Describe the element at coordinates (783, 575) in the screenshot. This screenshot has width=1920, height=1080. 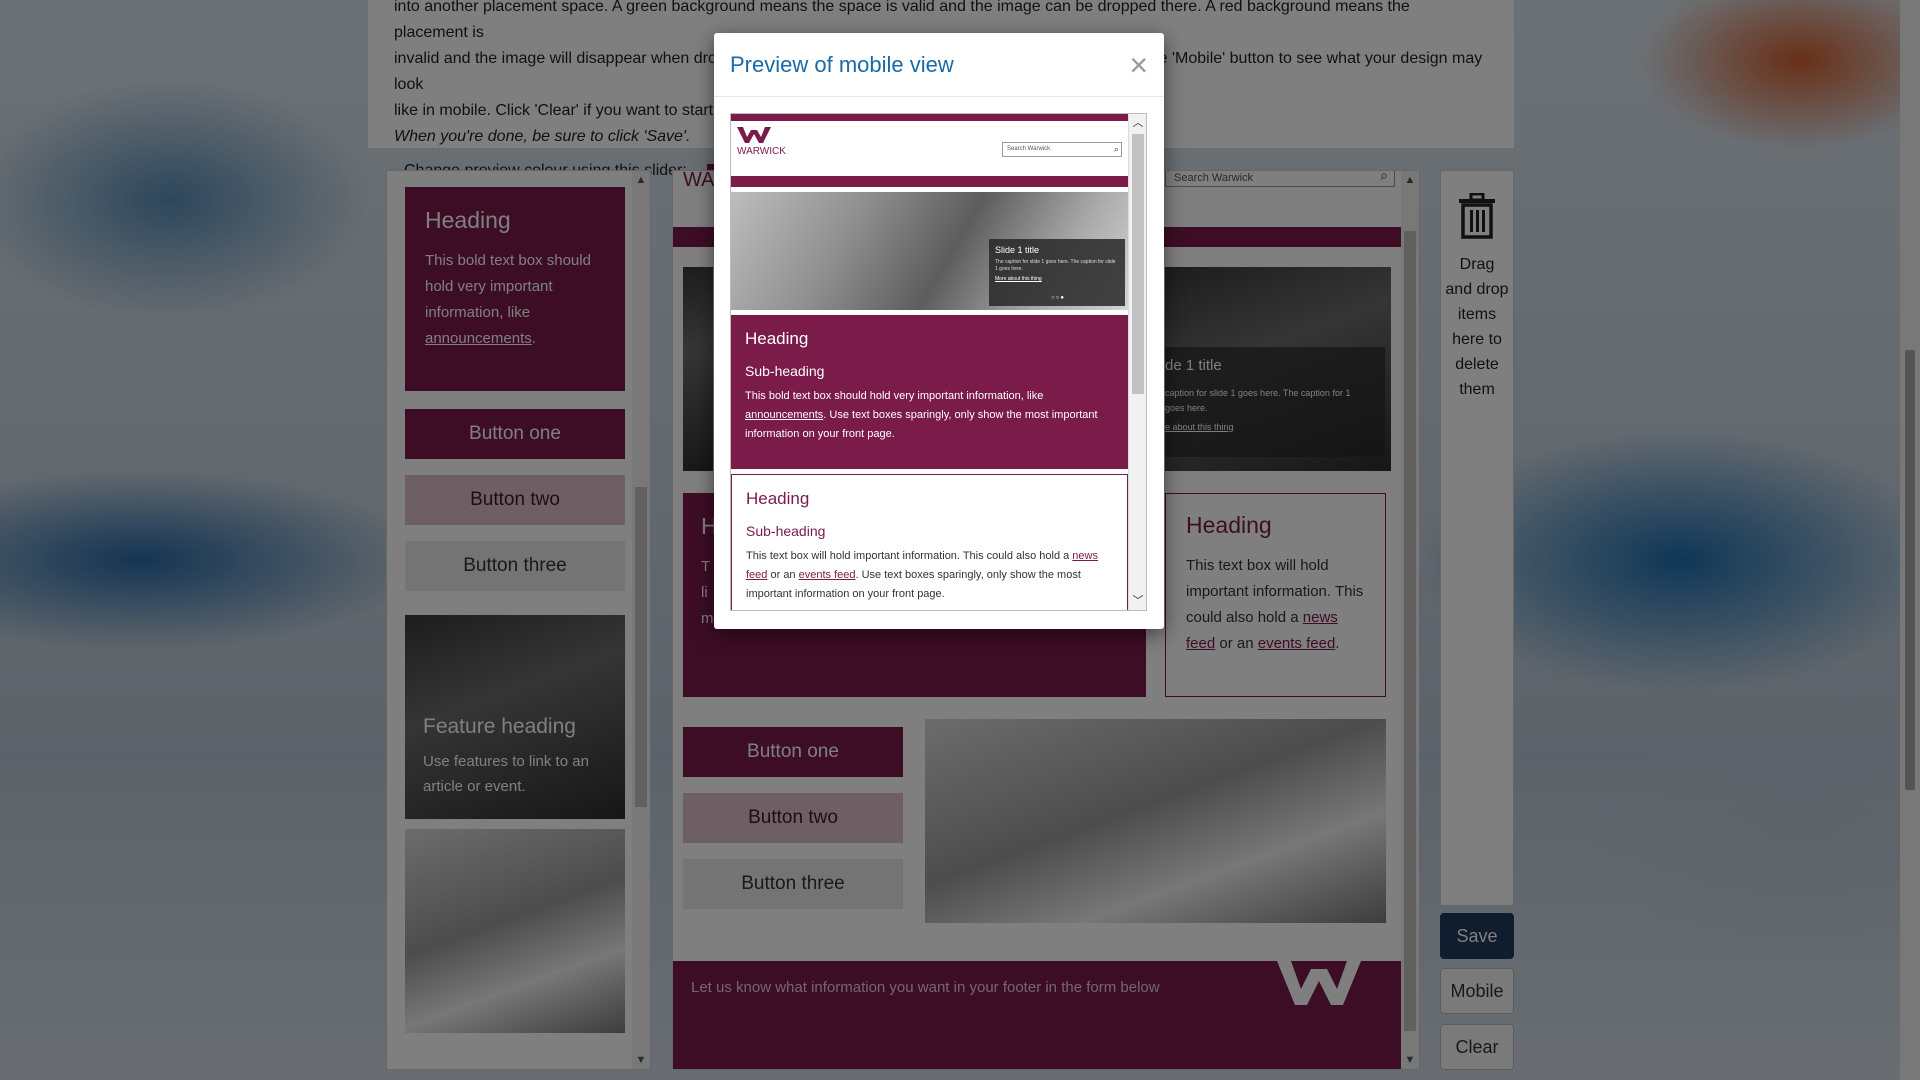
I see `mobile-white-or: or an` at that location.